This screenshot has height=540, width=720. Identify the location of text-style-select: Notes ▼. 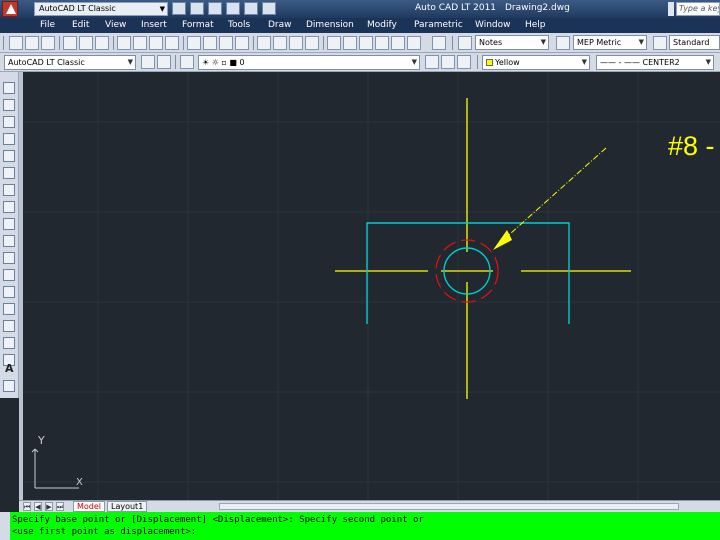
(512, 42).